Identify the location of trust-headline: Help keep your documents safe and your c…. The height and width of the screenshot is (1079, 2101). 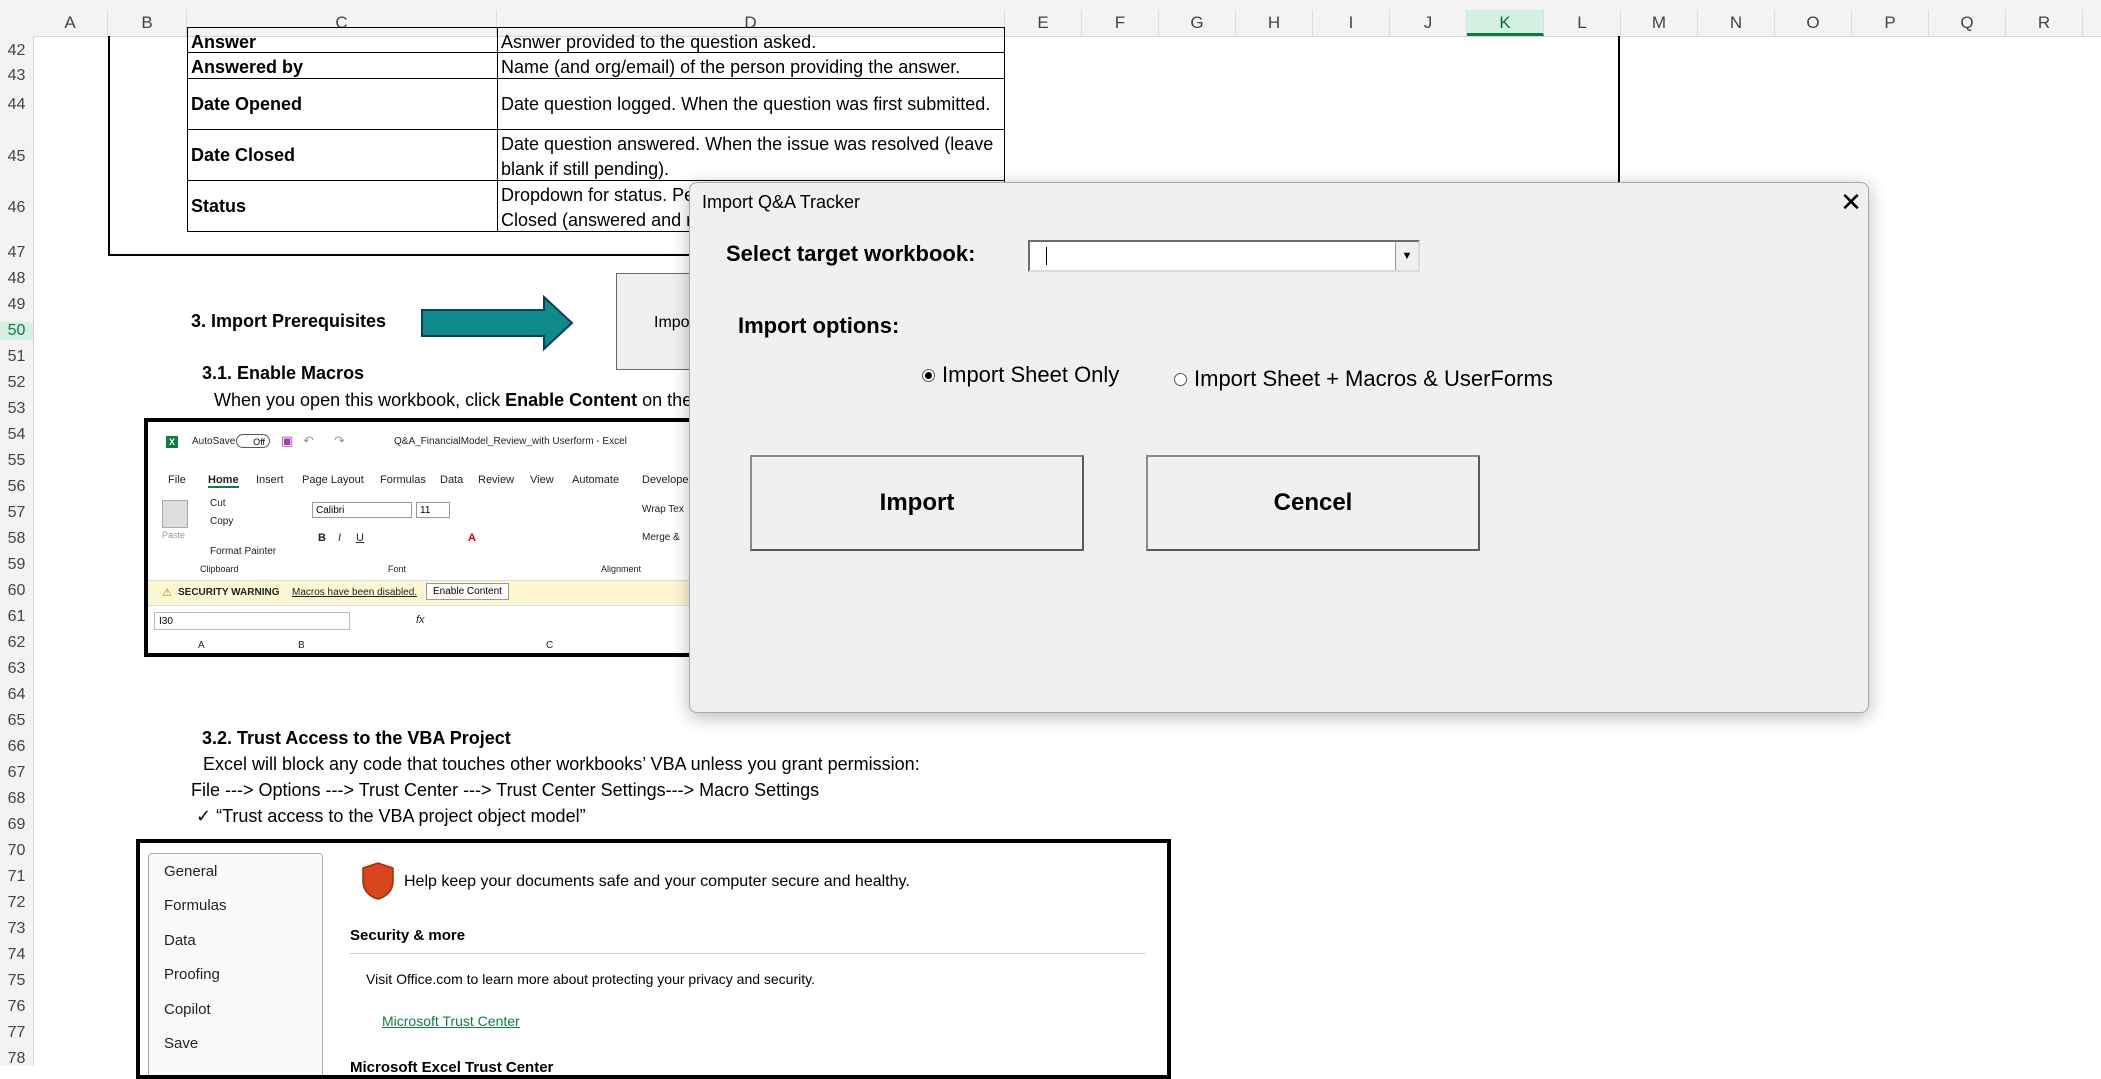
(657, 881).